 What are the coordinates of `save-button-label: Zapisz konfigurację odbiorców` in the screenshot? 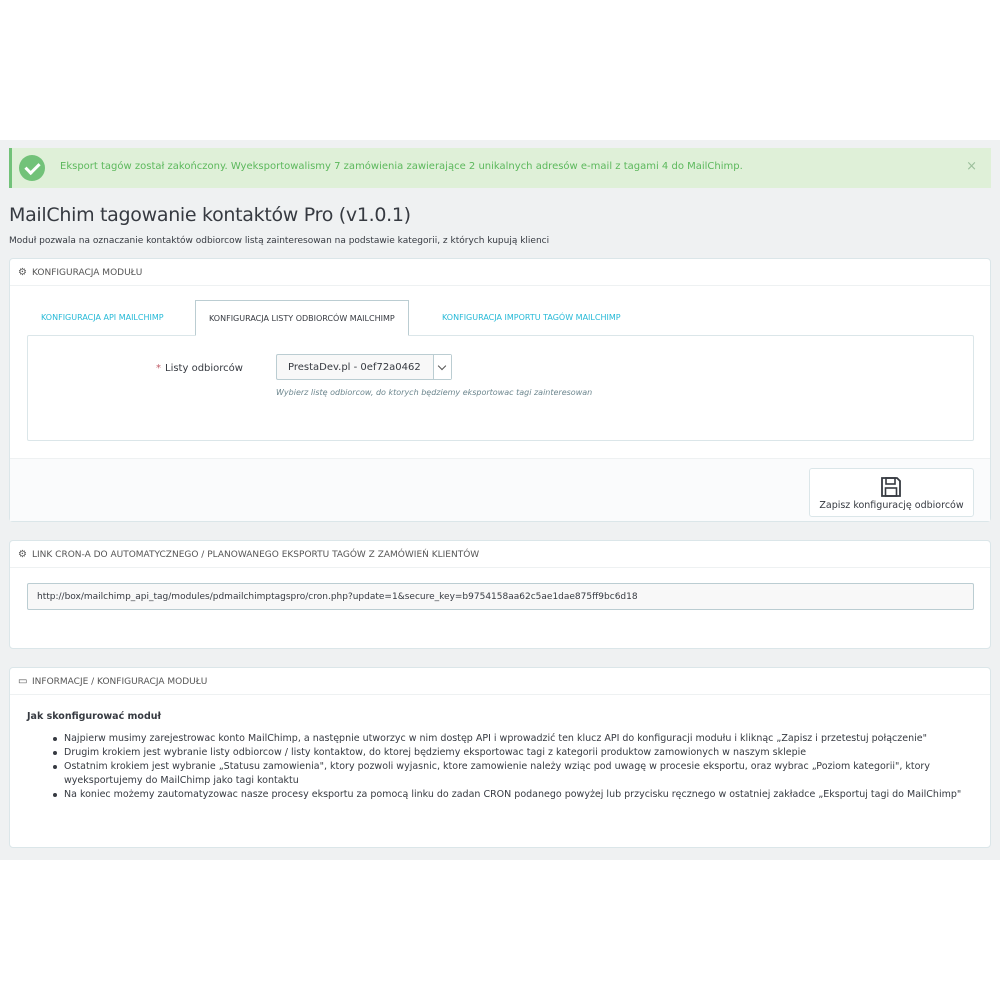 It's located at (891, 505).